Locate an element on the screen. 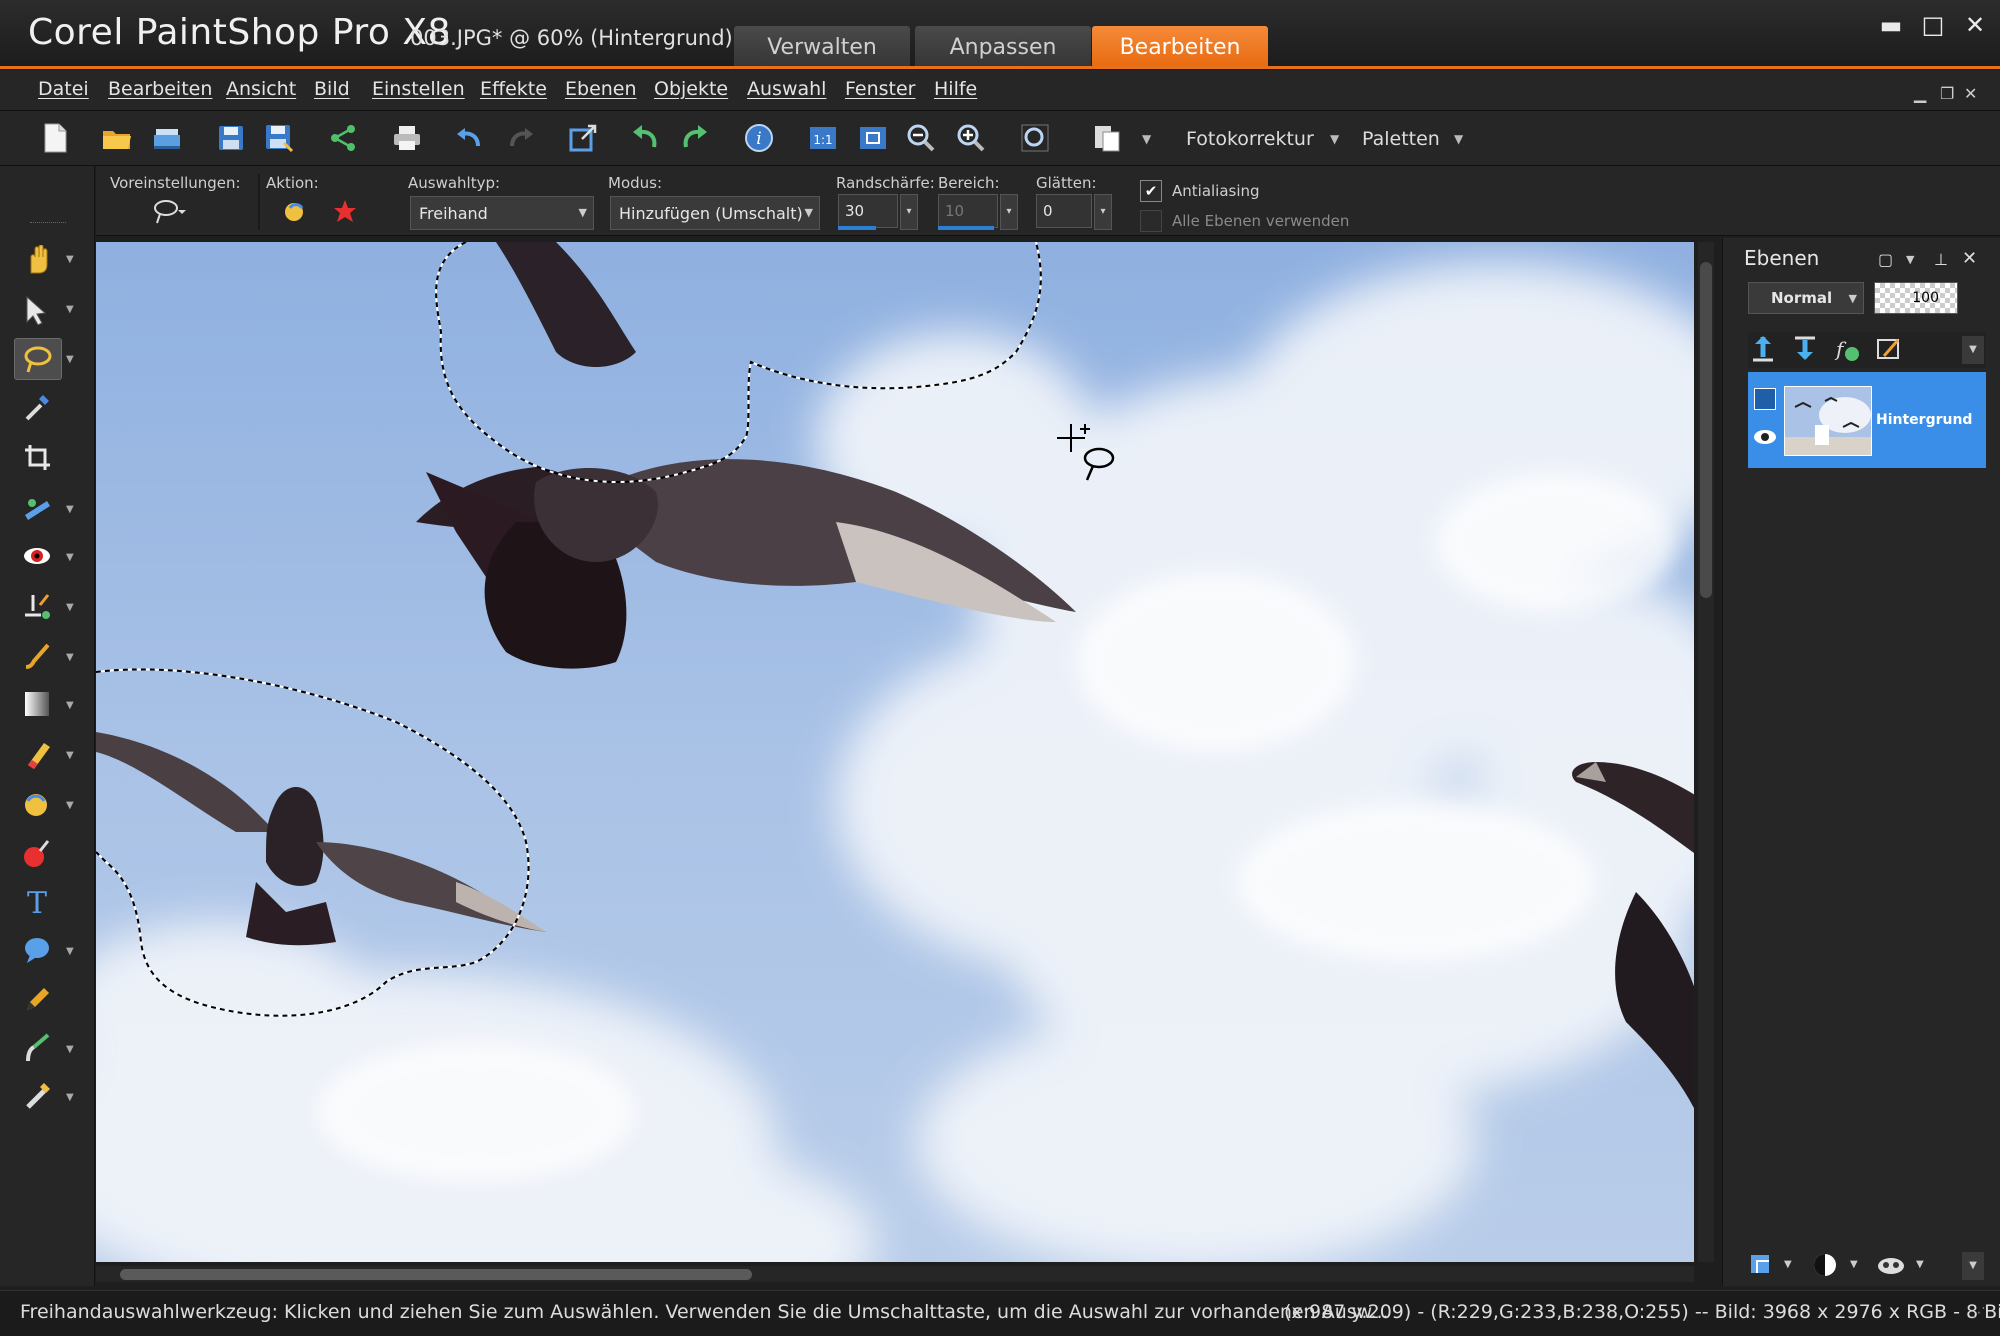 The width and height of the screenshot is (2000, 1336). paste-icon is located at coordinates (1107, 138).